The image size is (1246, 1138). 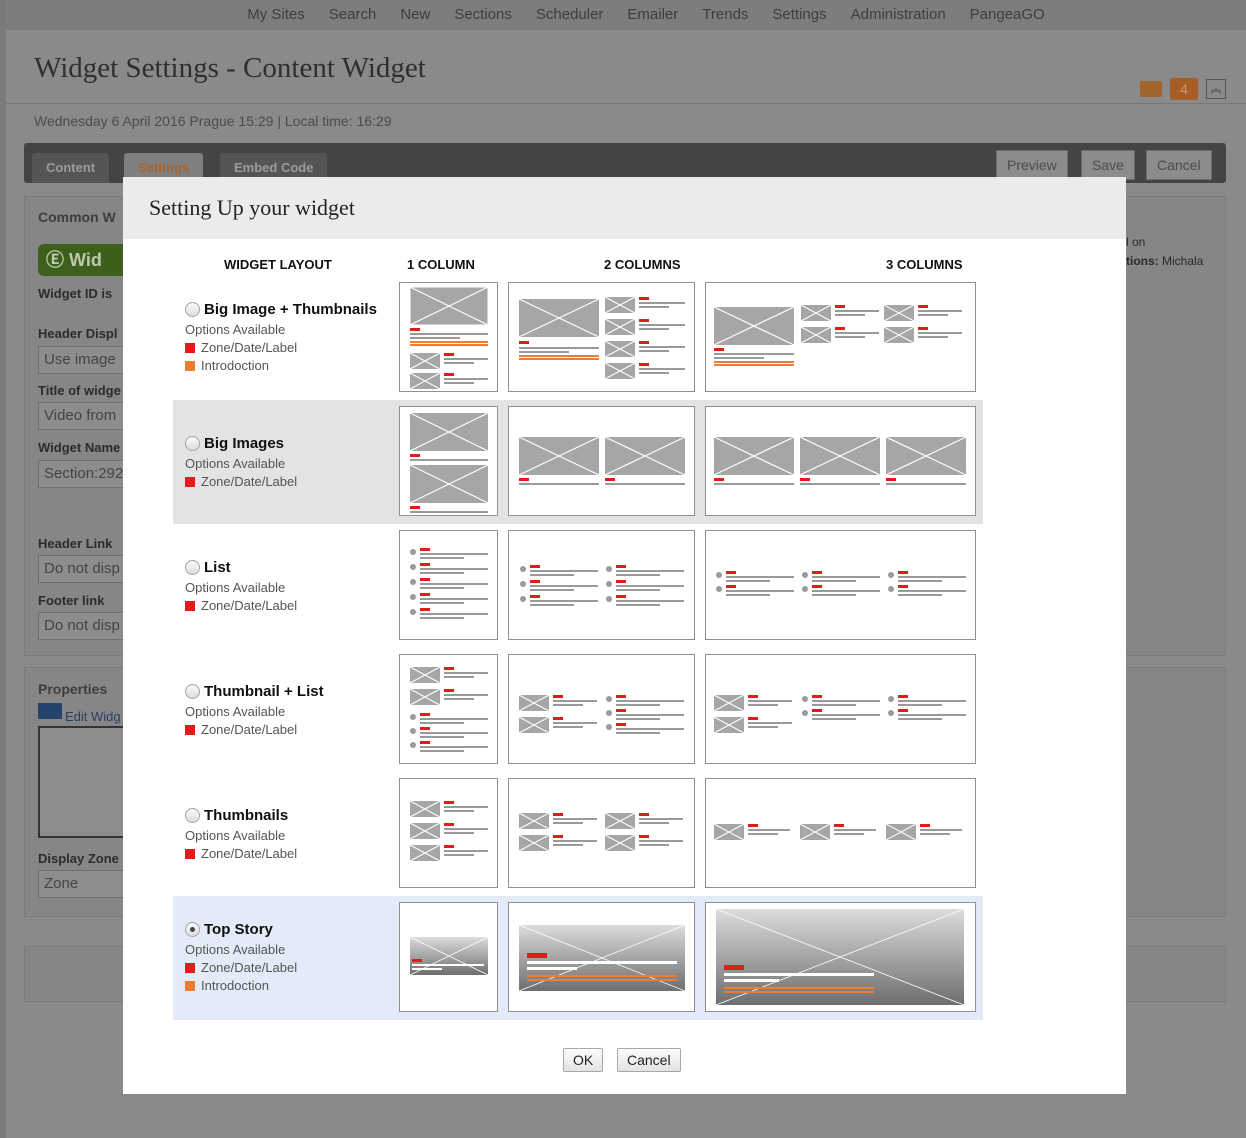 I want to click on header-link-label: Header Link, so click(x=75, y=543).